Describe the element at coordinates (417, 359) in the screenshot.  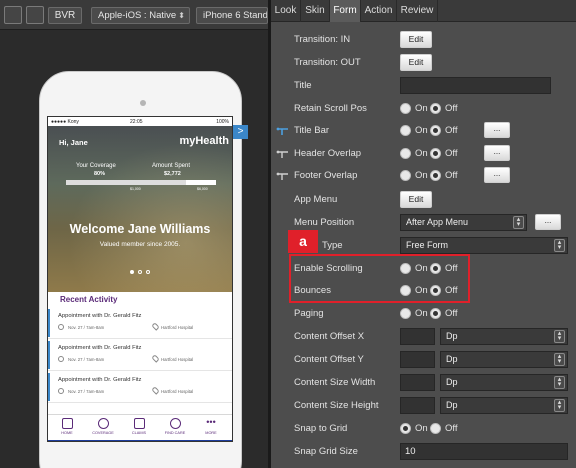
I see `content-offset-y-input` at that location.